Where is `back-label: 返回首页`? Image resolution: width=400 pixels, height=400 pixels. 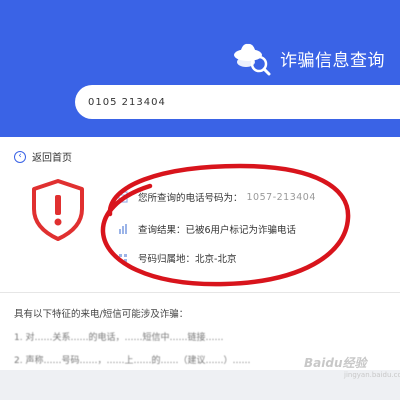 back-label: 返回首页 is located at coordinates (52, 158).